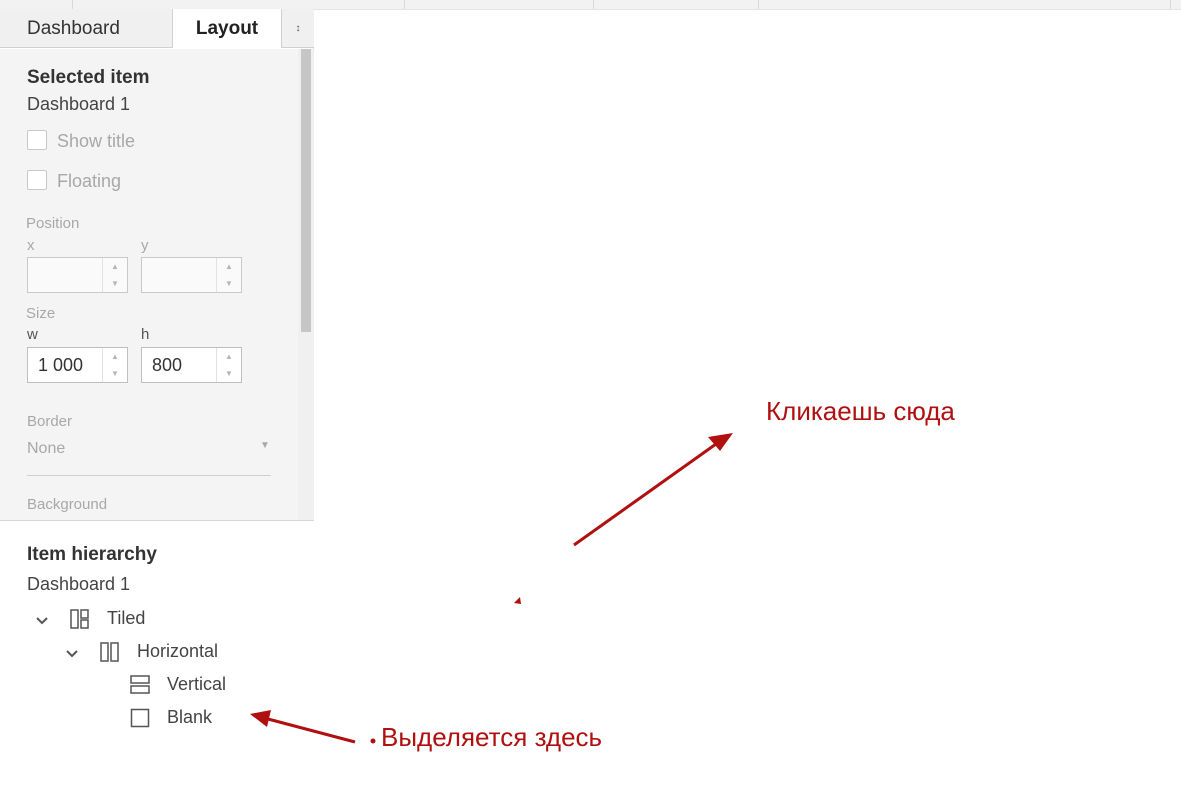 This screenshot has width=1181, height=801. What do you see at coordinates (145, 334) in the screenshot?
I see `h-label: h` at bounding box center [145, 334].